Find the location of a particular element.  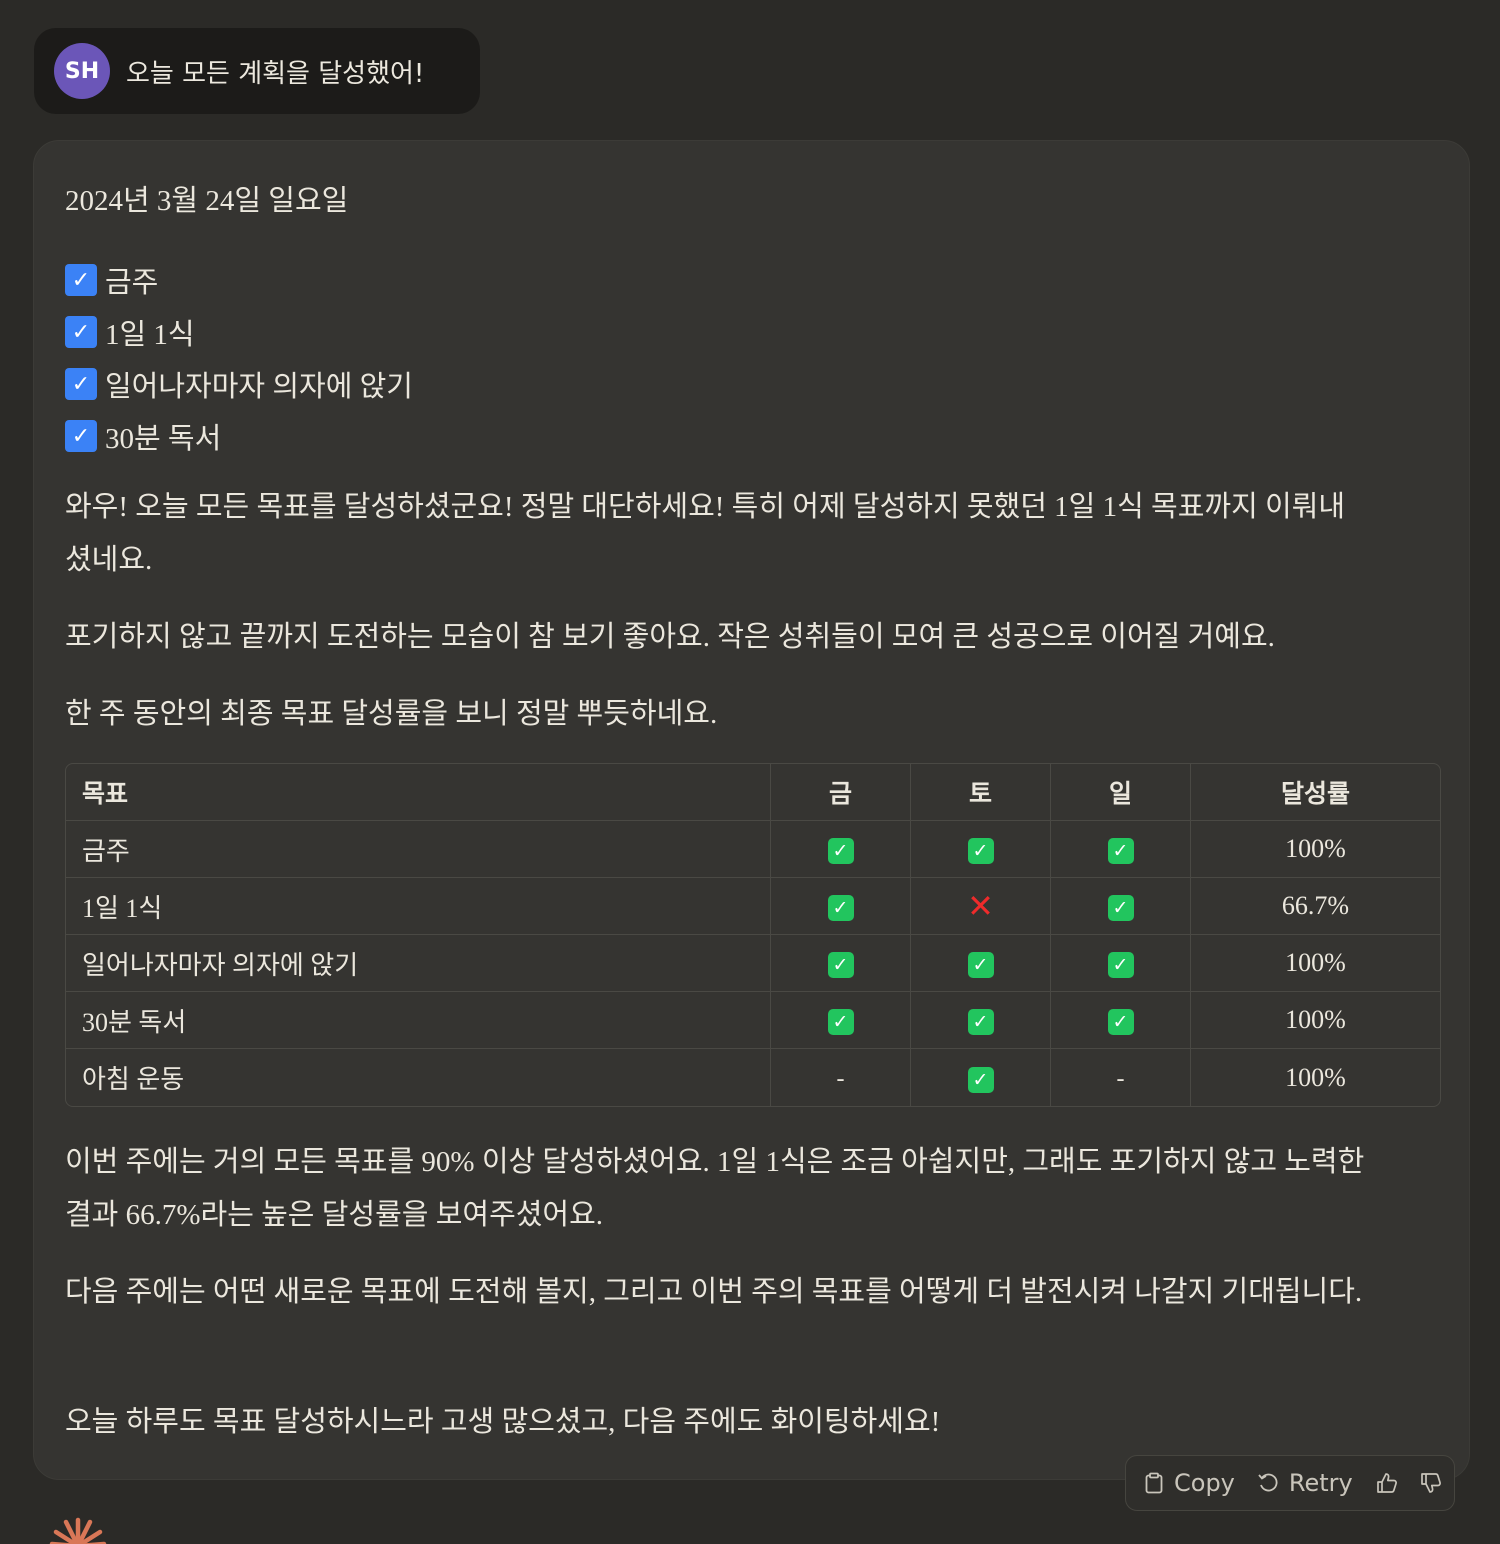

status-cell-sun: - is located at coordinates (1121, 1077).